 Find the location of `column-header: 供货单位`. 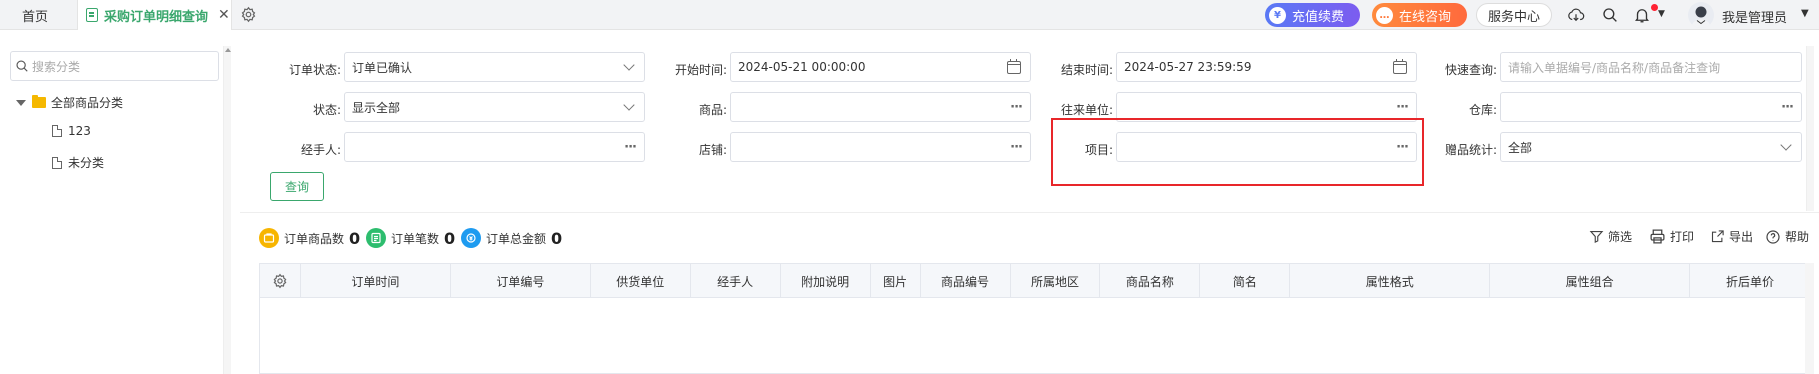

column-header: 供货单位 is located at coordinates (641, 281).